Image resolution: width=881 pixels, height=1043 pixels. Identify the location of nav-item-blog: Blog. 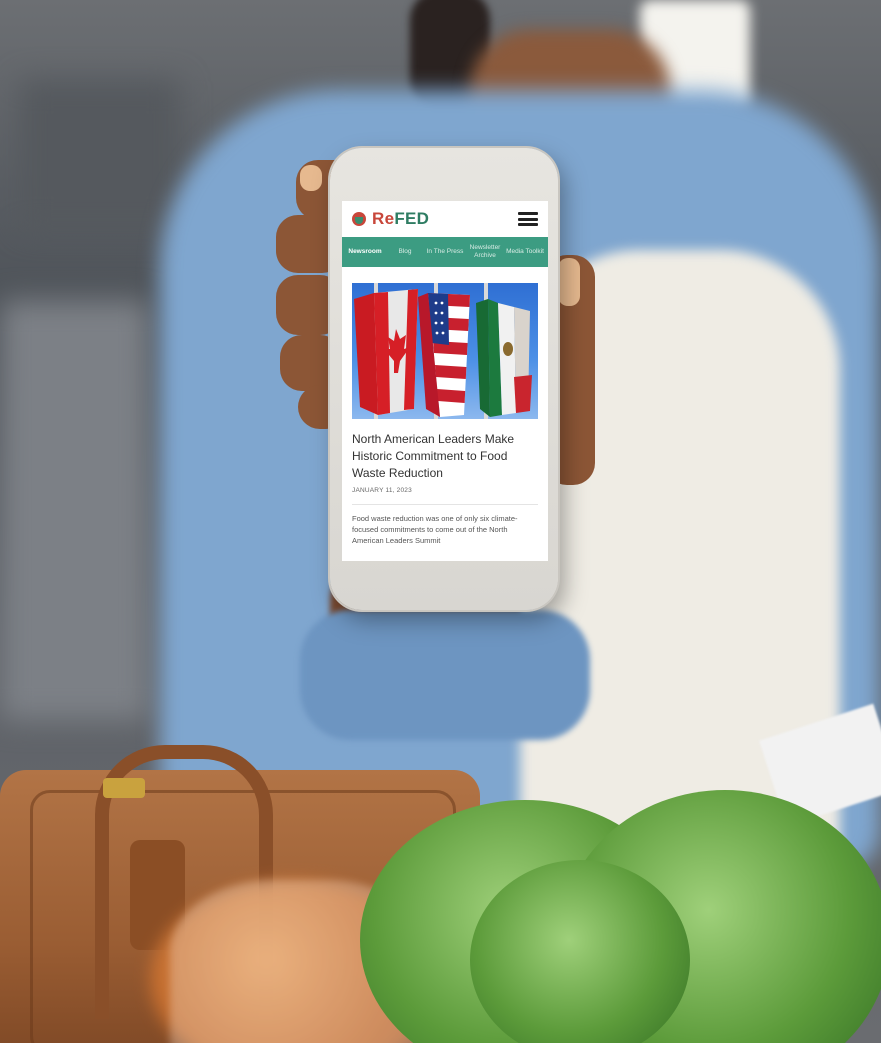
(405, 252).